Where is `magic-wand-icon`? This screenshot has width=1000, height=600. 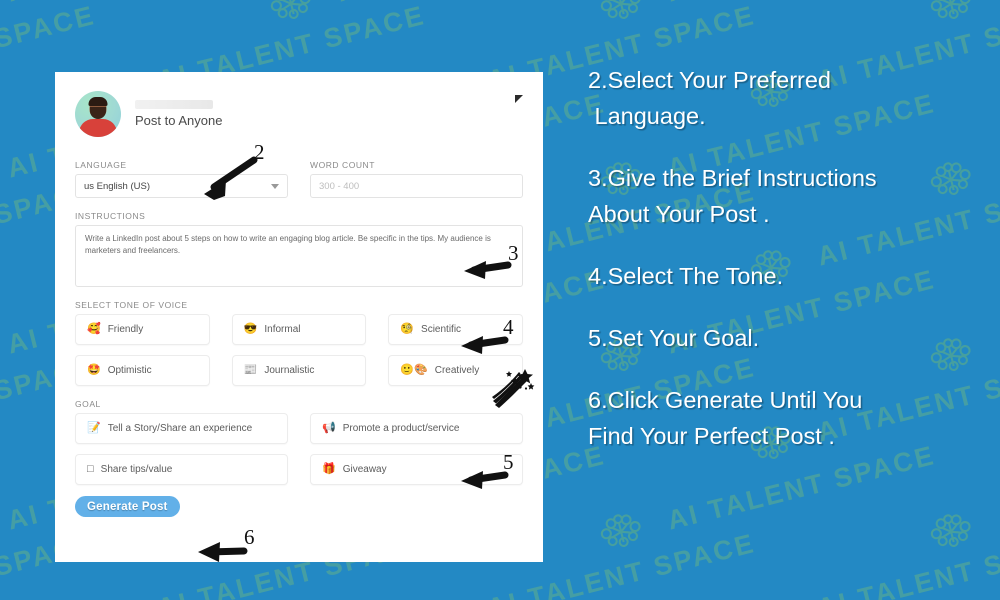
magic-wand-icon is located at coordinates (513, 388).